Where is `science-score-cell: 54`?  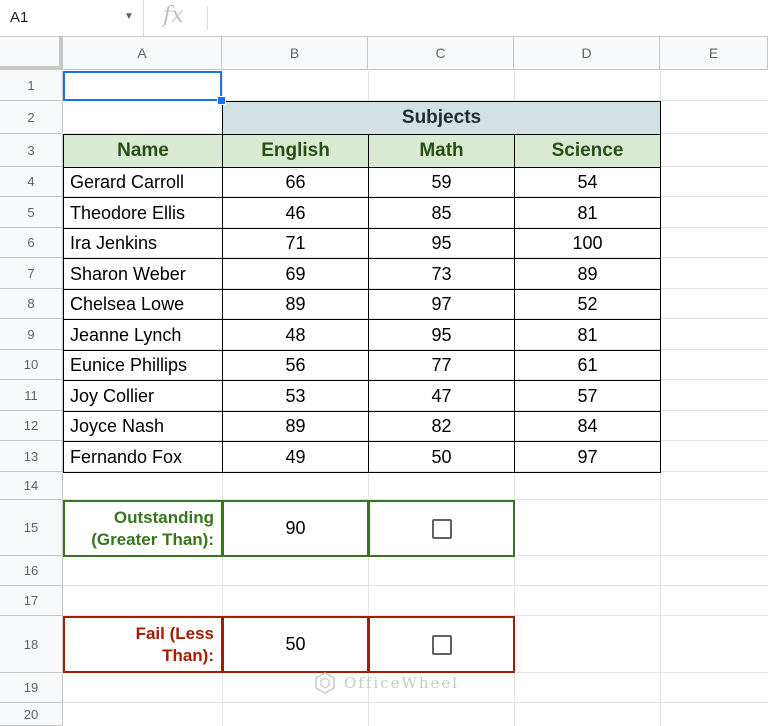 science-score-cell: 54 is located at coordinates (587, 182).